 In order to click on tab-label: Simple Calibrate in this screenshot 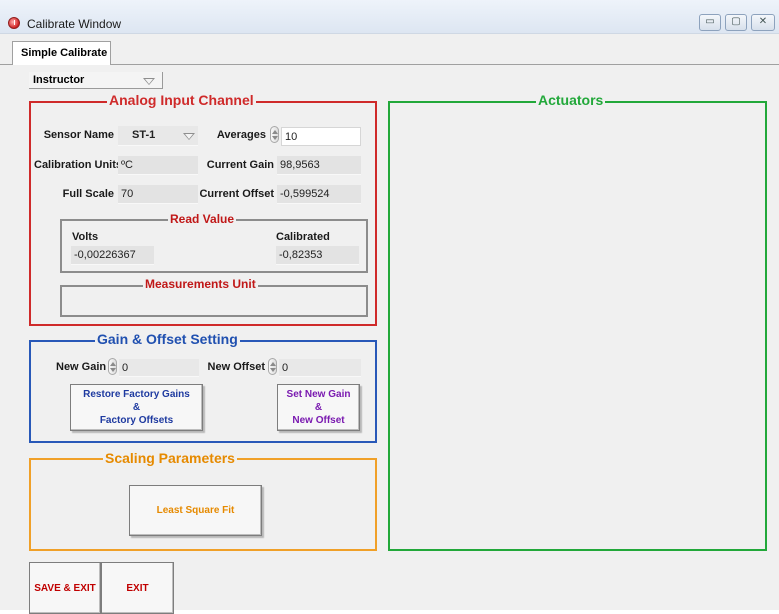, I will do `click(64, 53)`.